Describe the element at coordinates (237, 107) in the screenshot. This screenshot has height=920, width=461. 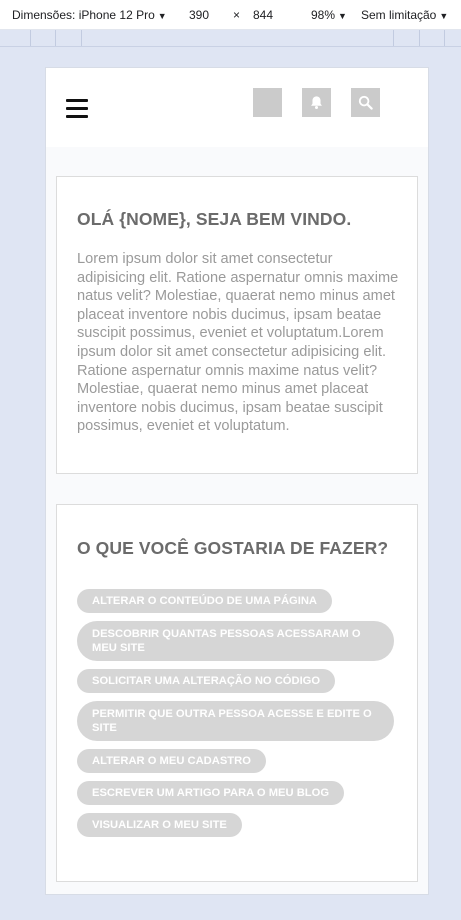
I see `app-header` at that location.